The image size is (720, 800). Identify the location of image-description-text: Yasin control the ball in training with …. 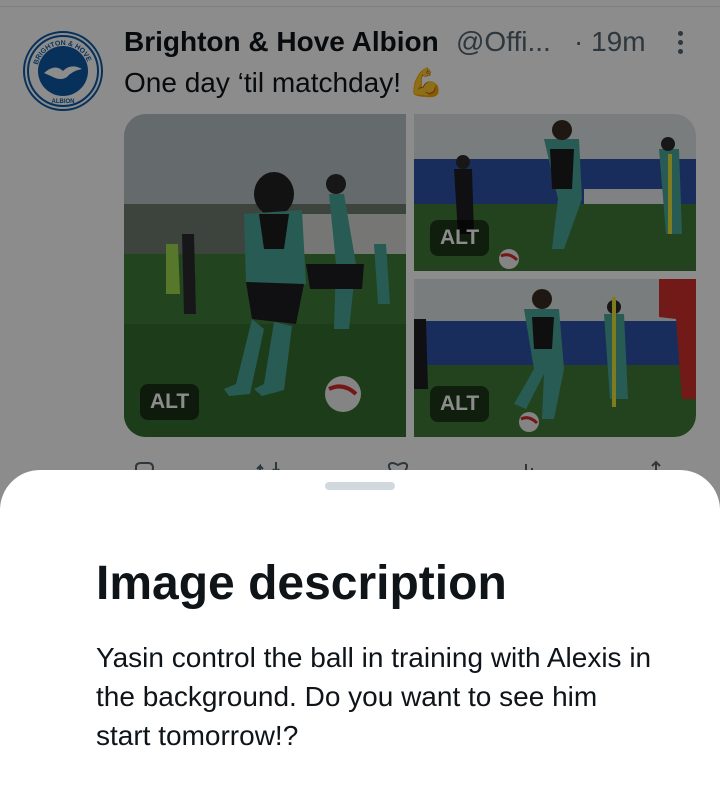
(374, 696).